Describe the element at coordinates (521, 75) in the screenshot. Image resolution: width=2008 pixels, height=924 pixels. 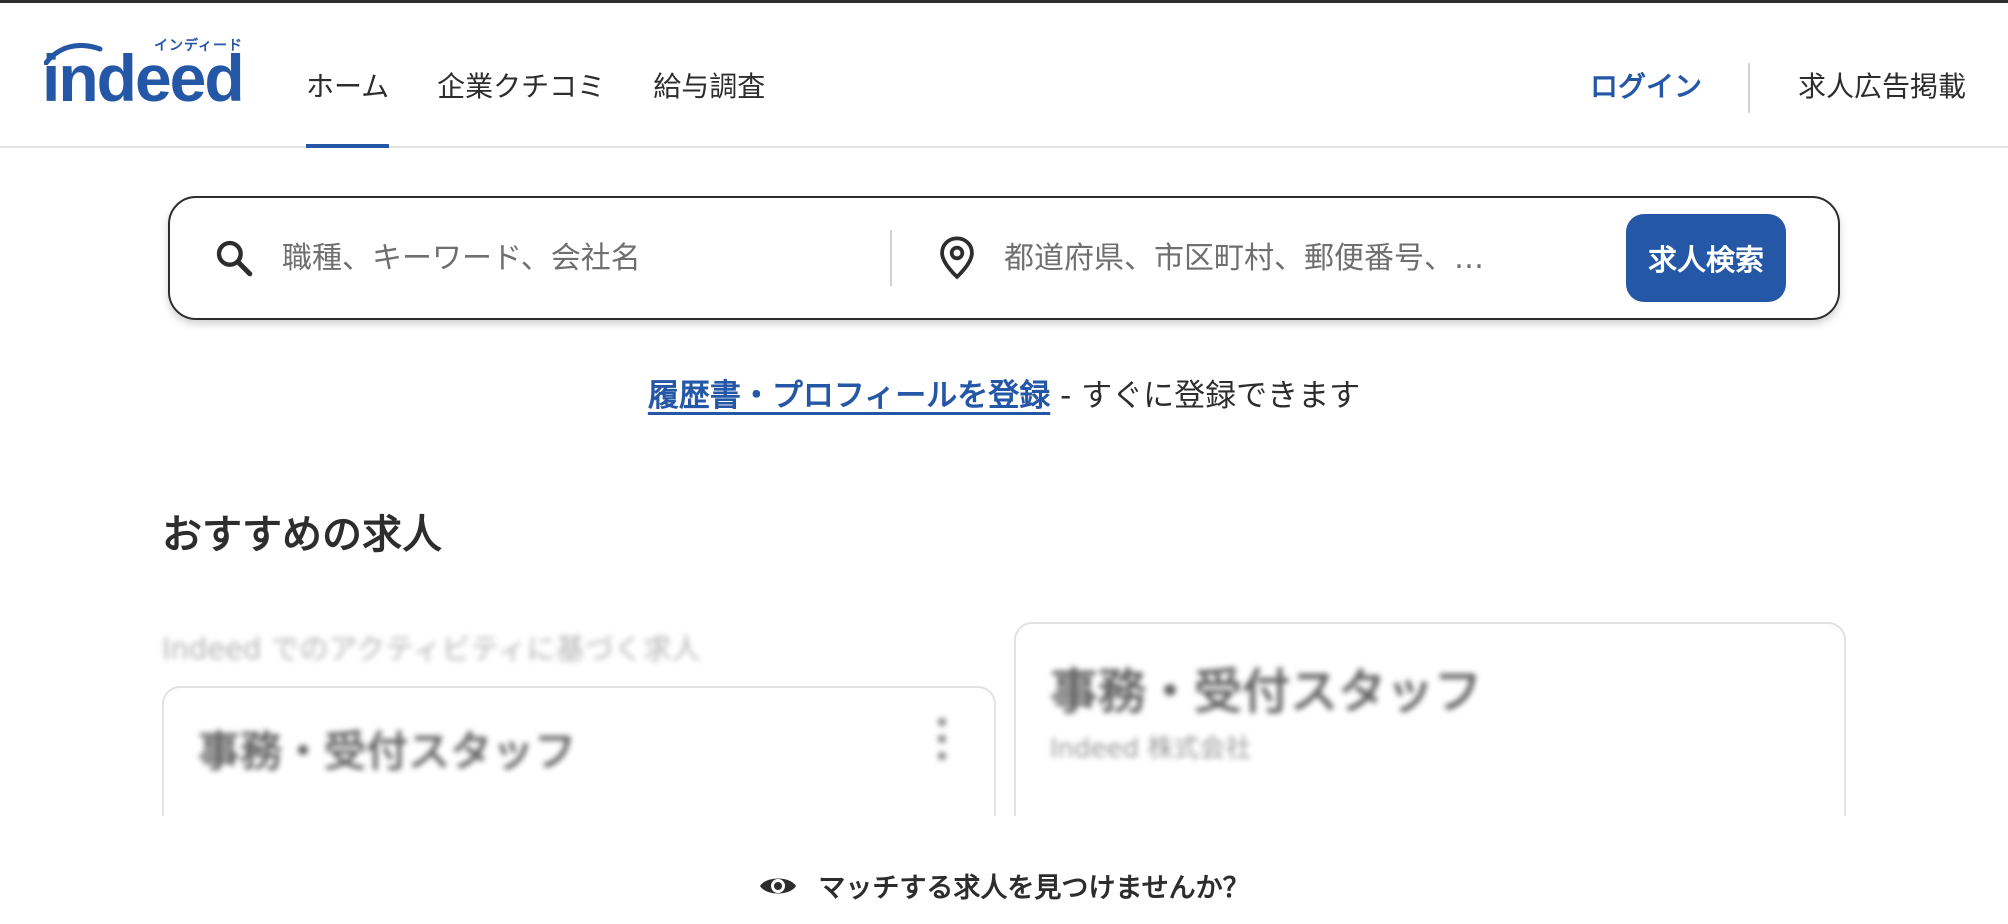
I see `nav-company-reviews: 企業クチコミ` at that location.